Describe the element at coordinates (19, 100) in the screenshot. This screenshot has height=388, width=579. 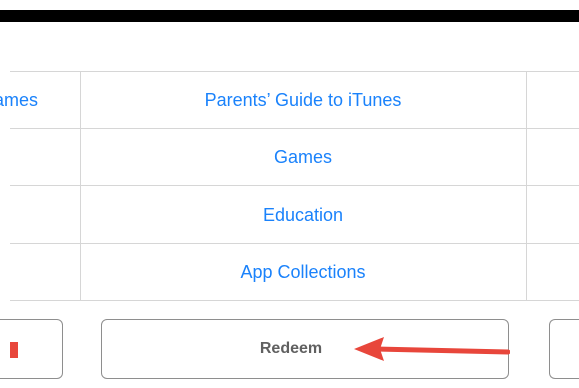
I see `clipped-left-cell-label: Guide to Pre-teen Games` at that location.